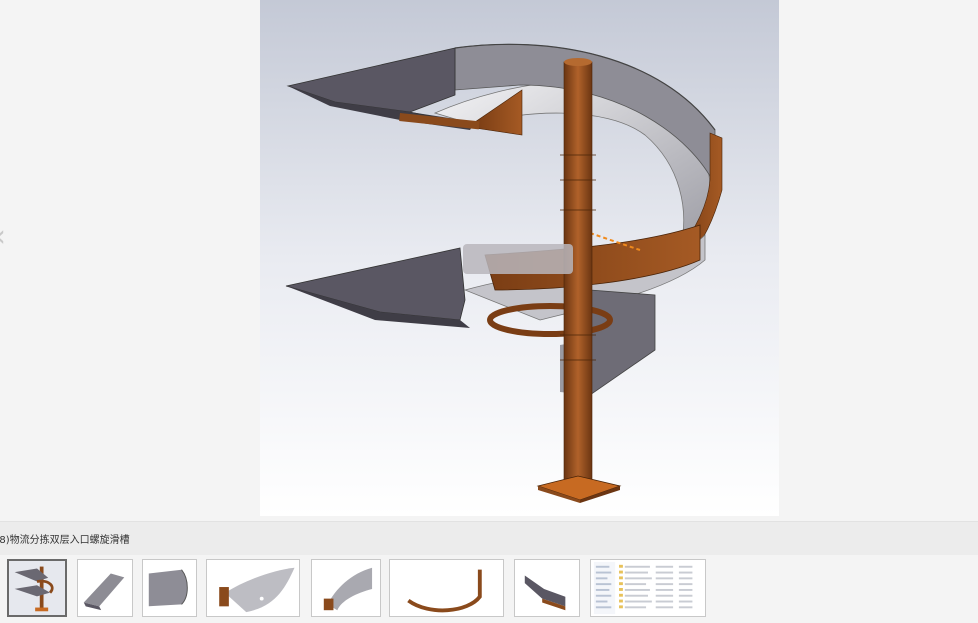 The image size is (978, 623). Describe the element at coordinates (578, 277) in the screenshot. I see `central-column` at that location.